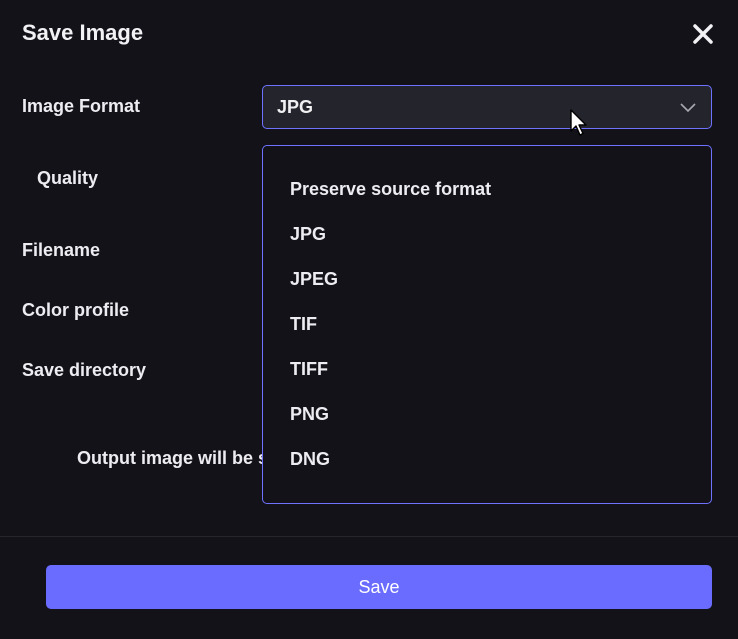  What do you see at coordinates (310, 459) in the screenshot?
I see `format-option-dng: DNG` at bounding box center [310, 459].